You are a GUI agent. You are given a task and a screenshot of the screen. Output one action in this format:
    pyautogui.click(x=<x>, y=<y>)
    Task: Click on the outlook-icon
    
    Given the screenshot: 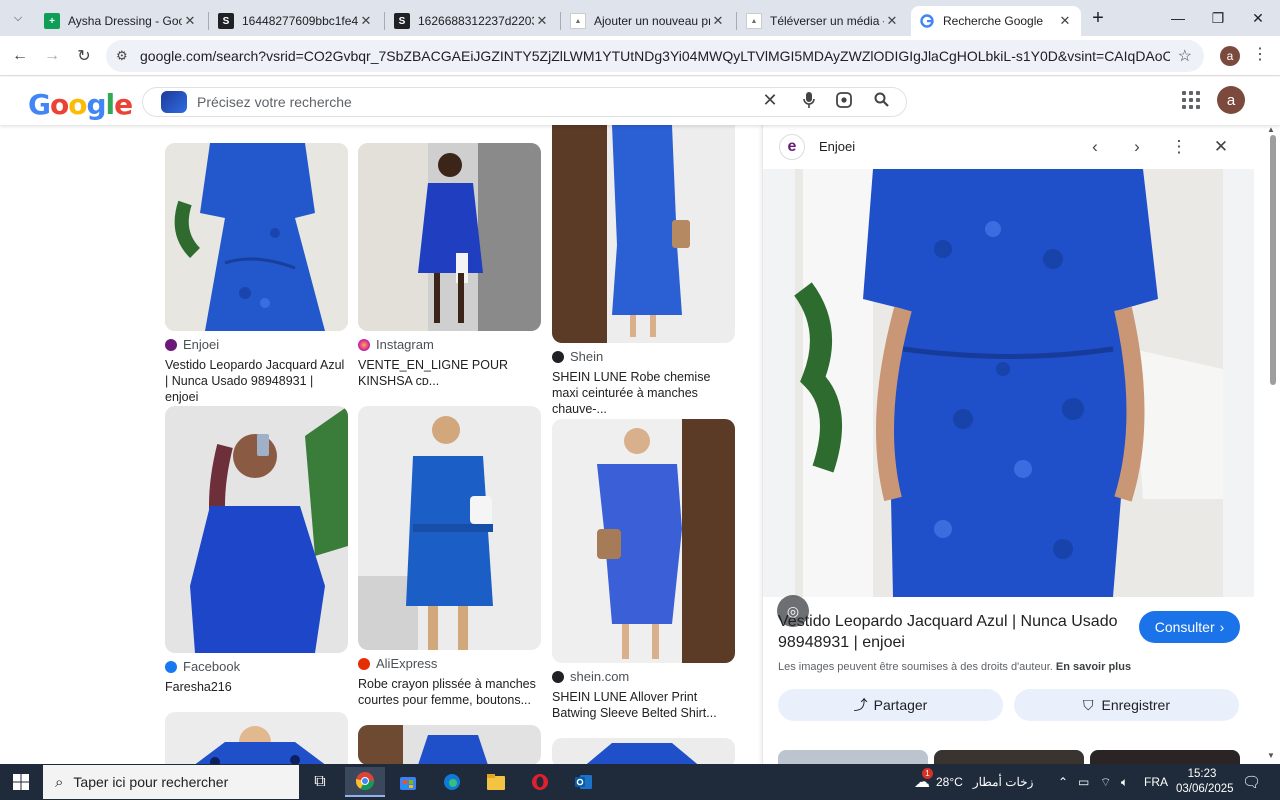 What is the action you would take?
    pyautogui.click(x=584, y=782)
    